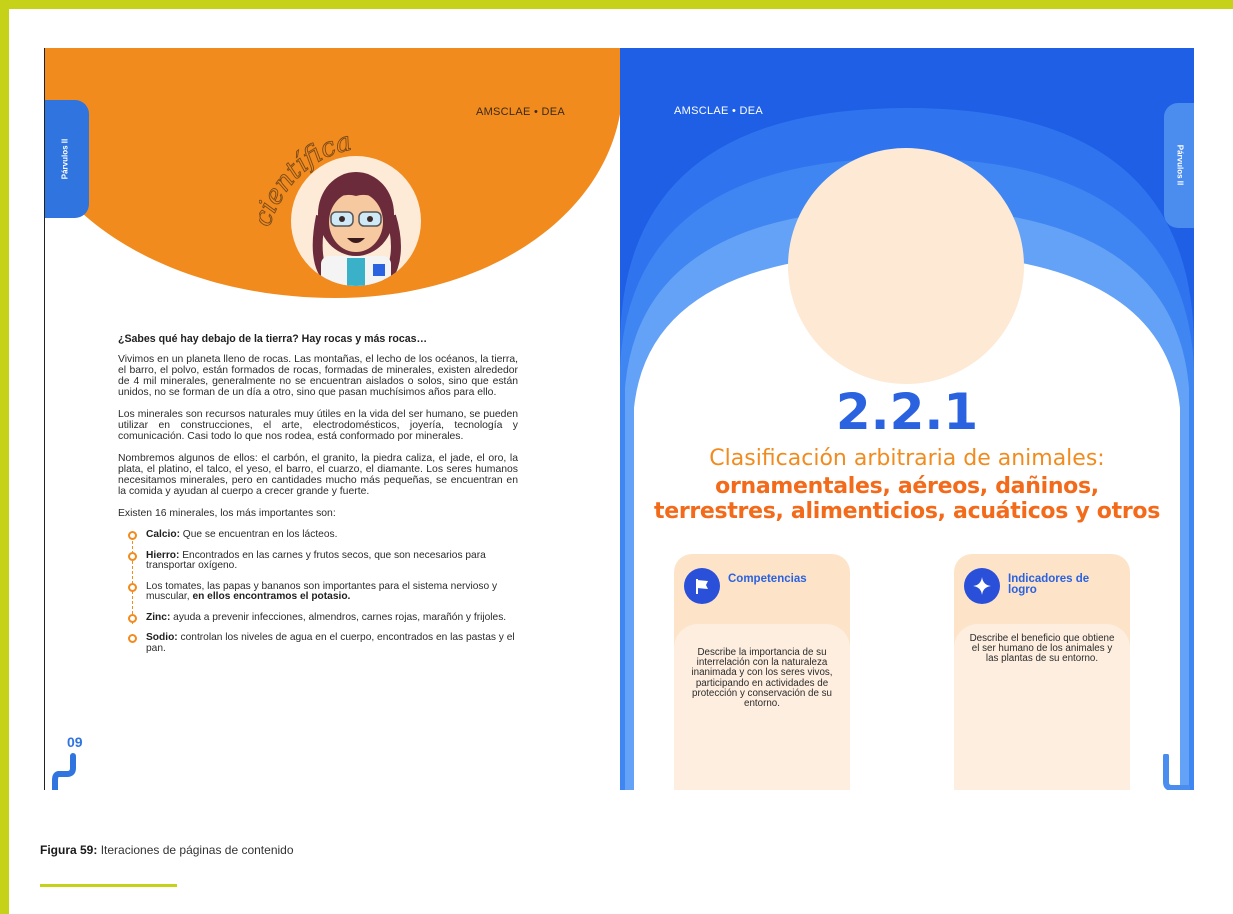 The image size is (1233, 914). I want to click on hero-image-placeholder, so click(906, 266).